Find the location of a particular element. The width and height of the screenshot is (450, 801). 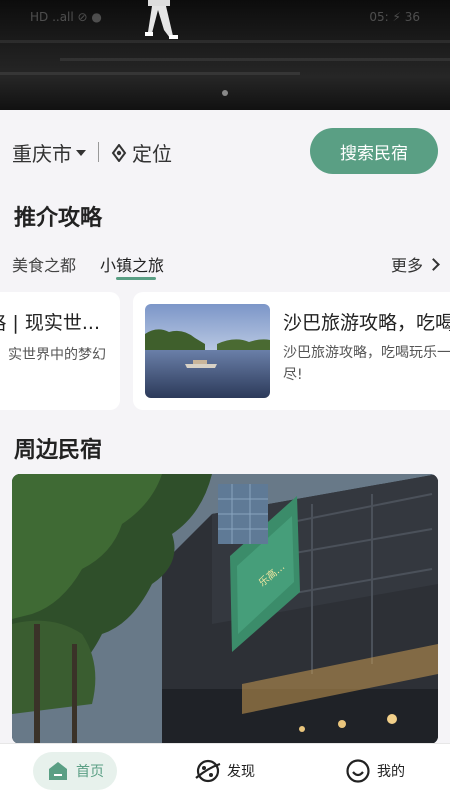

bottom-navigation: 首页 发现 我的 is located at coordinates (225, 772).